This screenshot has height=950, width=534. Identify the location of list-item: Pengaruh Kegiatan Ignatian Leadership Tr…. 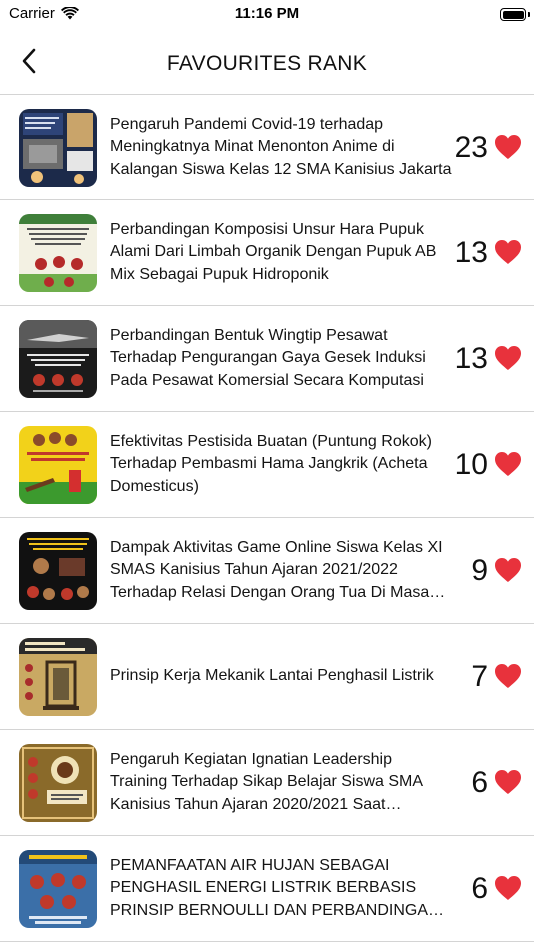
(267, 783).